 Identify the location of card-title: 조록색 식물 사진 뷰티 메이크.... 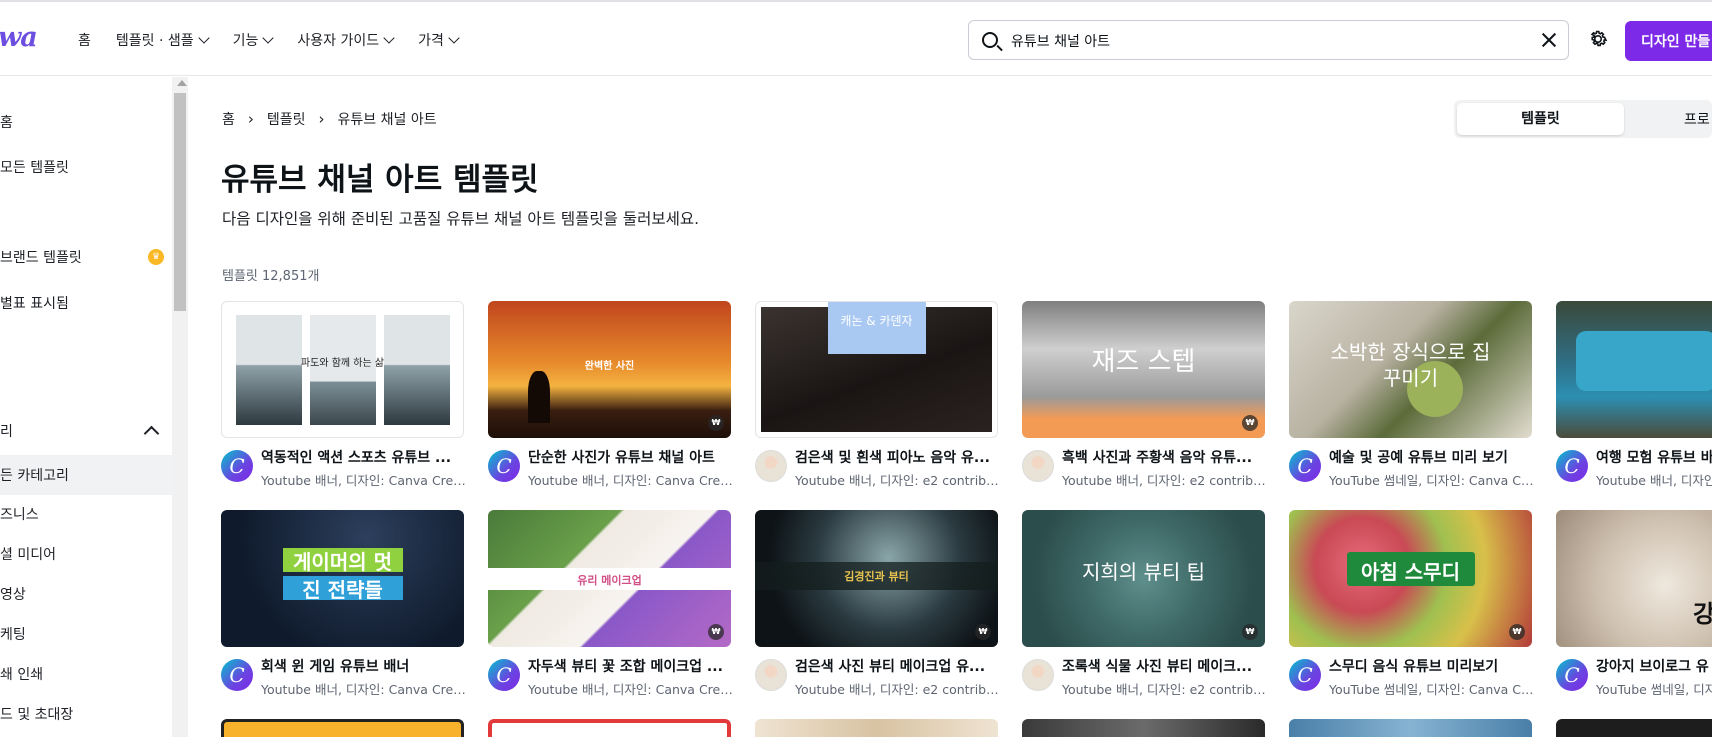
(1157, 667).